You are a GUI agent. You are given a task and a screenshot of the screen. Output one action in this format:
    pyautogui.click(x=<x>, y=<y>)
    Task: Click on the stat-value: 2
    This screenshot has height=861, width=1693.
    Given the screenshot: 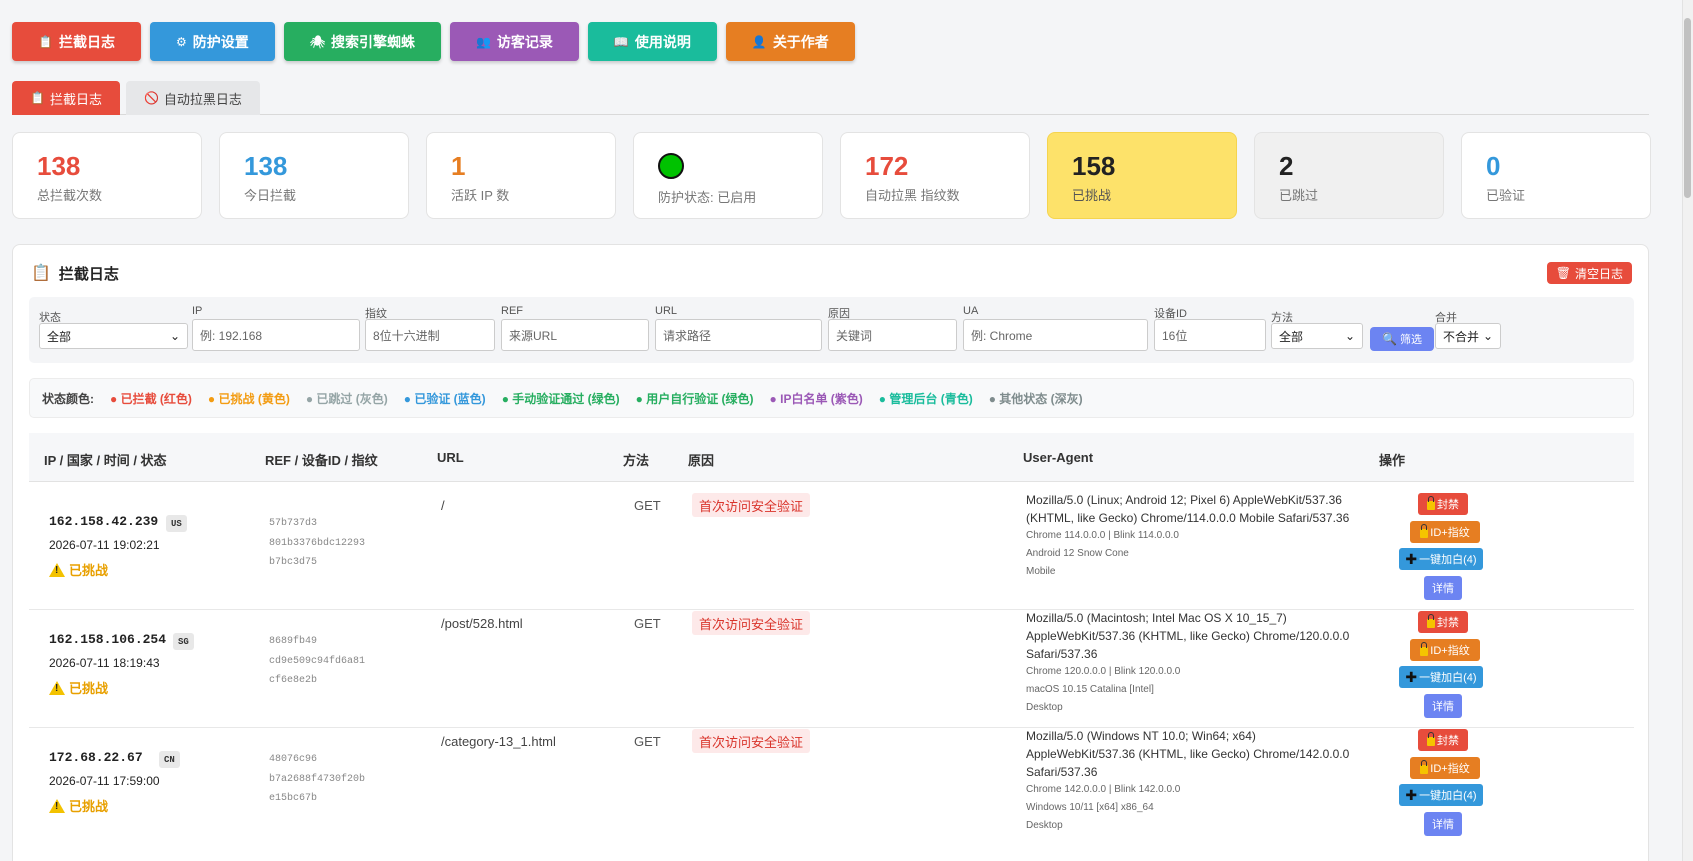 What is the action you would take?
    pyautogui.click(x=1286, y=166)
    